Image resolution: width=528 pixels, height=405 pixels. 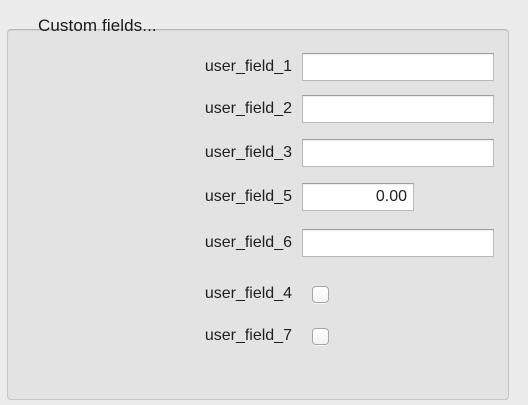 I want to click on field-label: user_field_2, so click(x=248, y=108).